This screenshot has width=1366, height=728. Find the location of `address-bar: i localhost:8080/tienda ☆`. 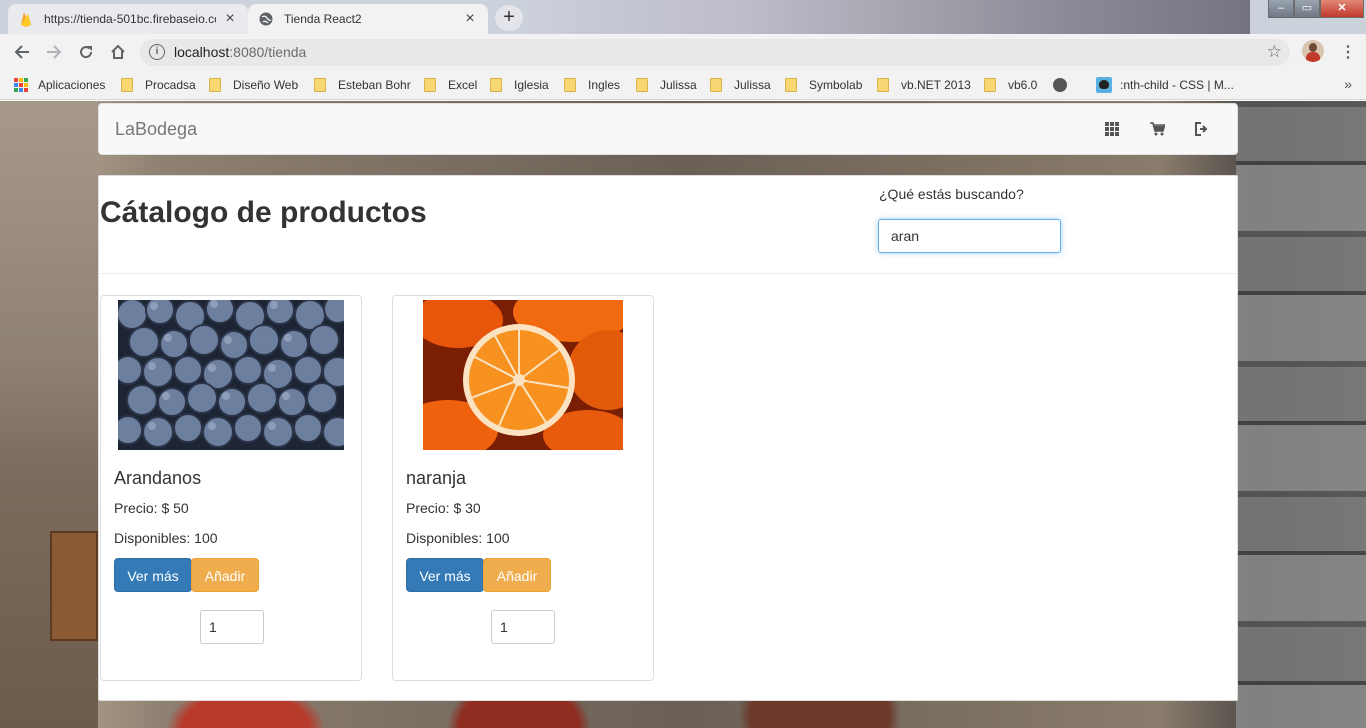

address-bar: i localhost:8080/tienda ☆ is located at coordinates (715, 52).